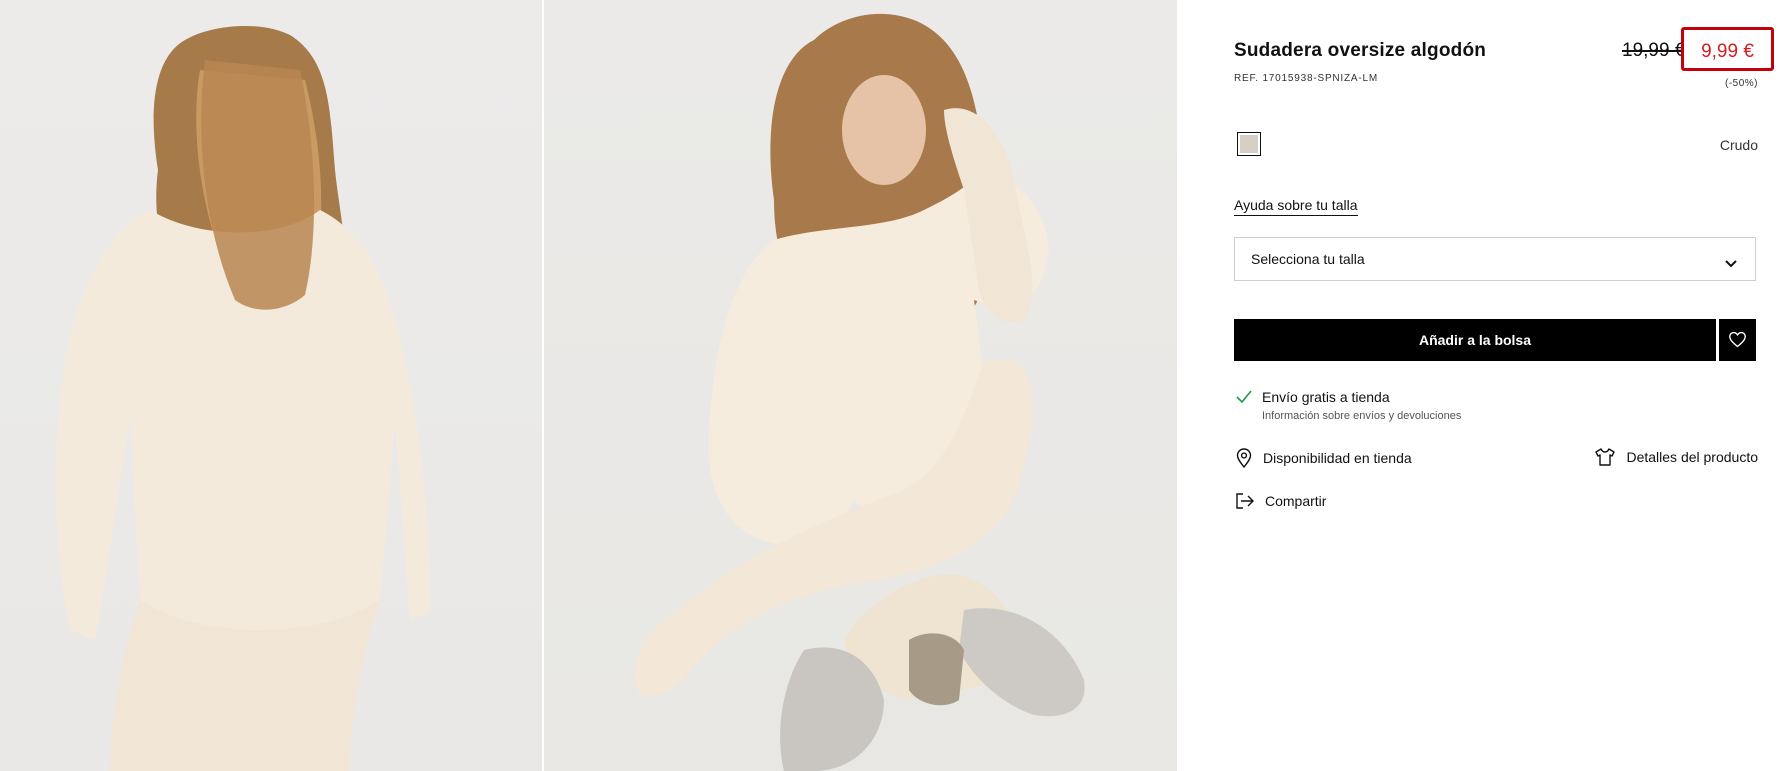 The width and height of the screenshot is (1791, 771). Describe the element at coordinates (1245, 501) in the screenshot. I see `share-icon` at that location.